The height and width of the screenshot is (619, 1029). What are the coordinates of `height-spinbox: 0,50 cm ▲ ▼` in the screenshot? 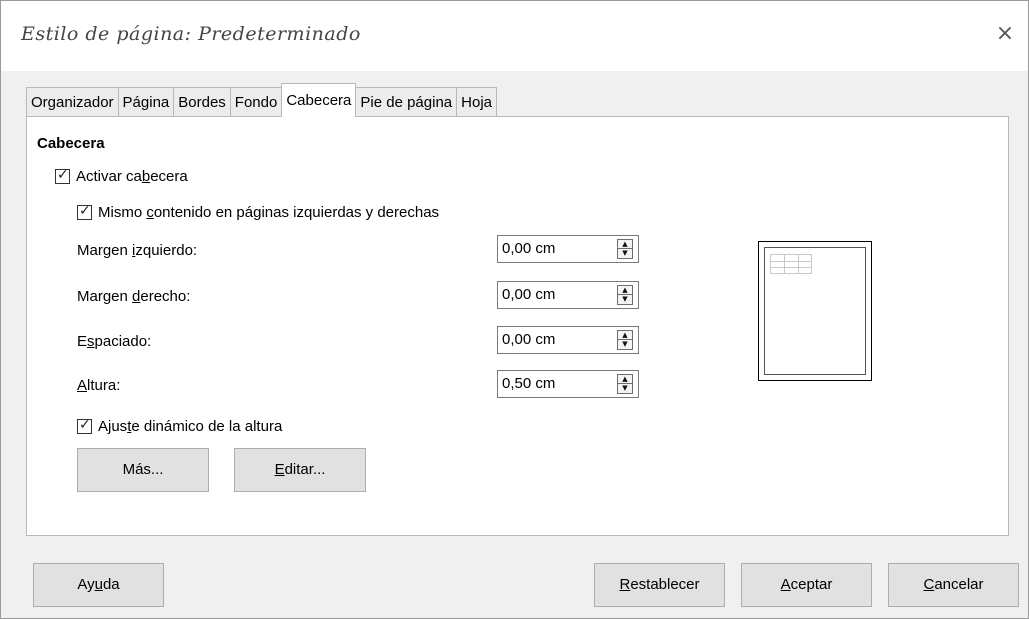 It's located at (568, 384).